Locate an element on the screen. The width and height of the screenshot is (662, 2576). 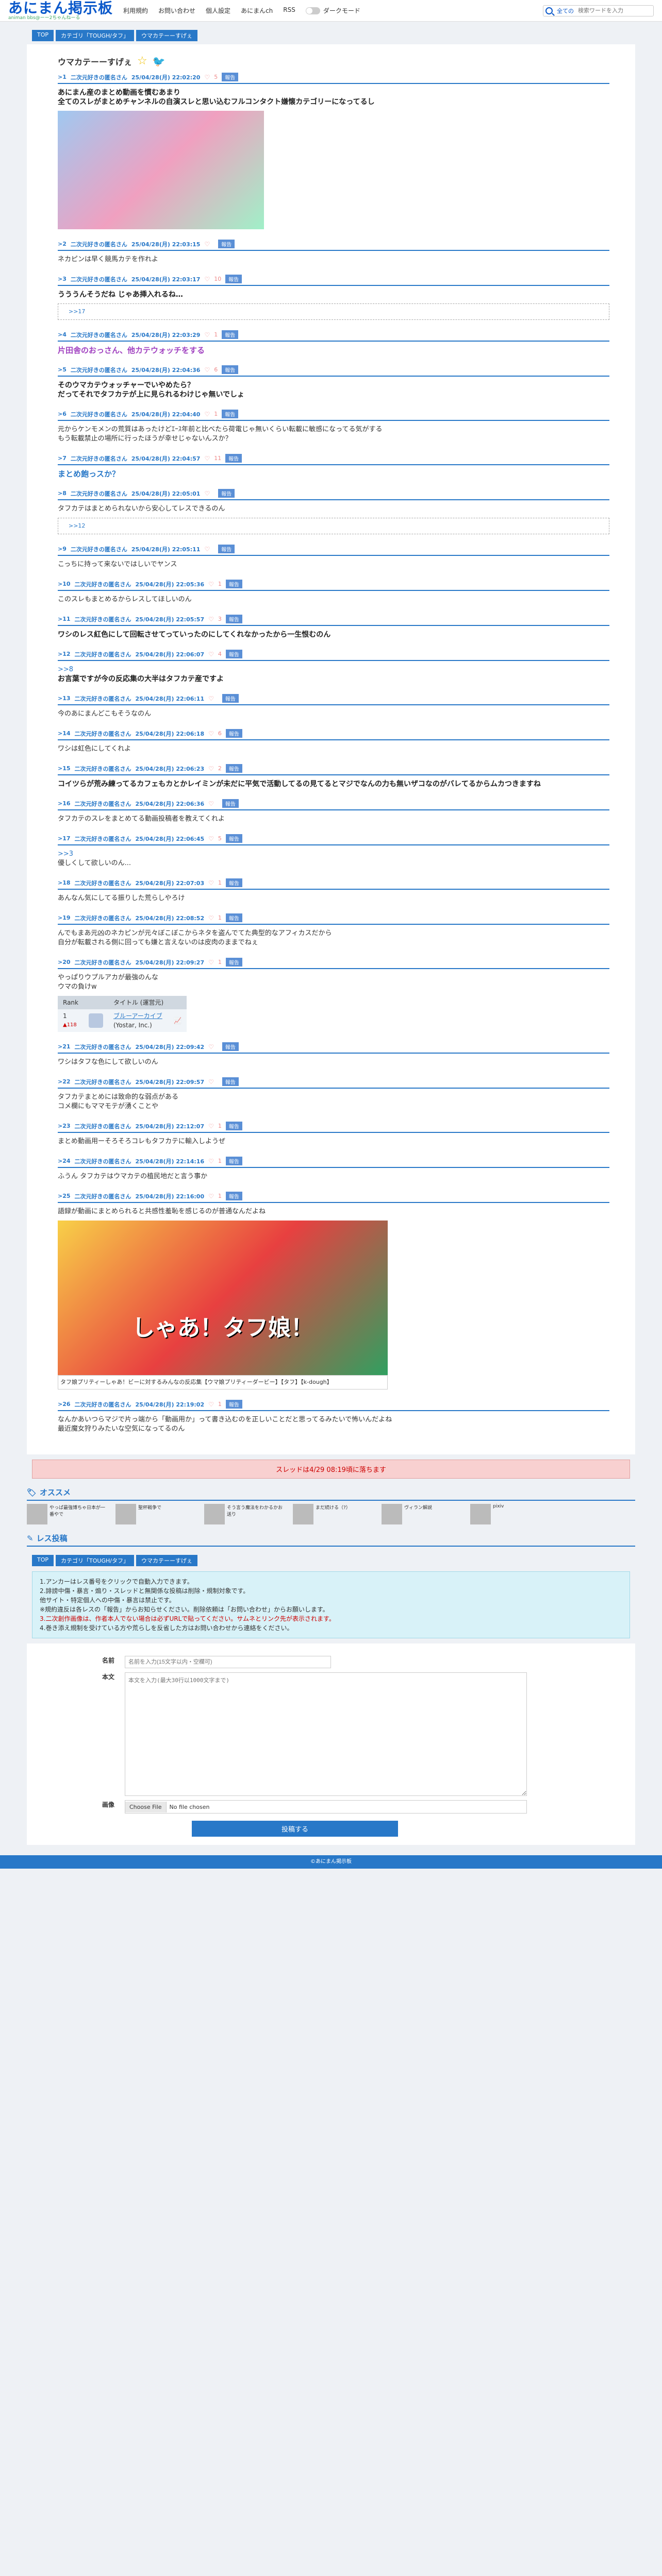
post-number: >1 is located at coordinates (62, 77).